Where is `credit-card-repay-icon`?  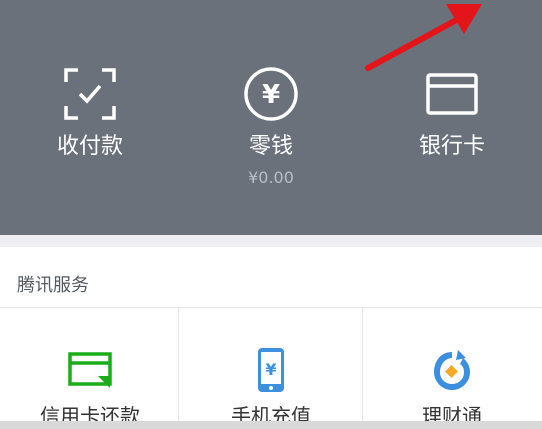
credit-card-repay-icon is located at coordinates (90, 370).